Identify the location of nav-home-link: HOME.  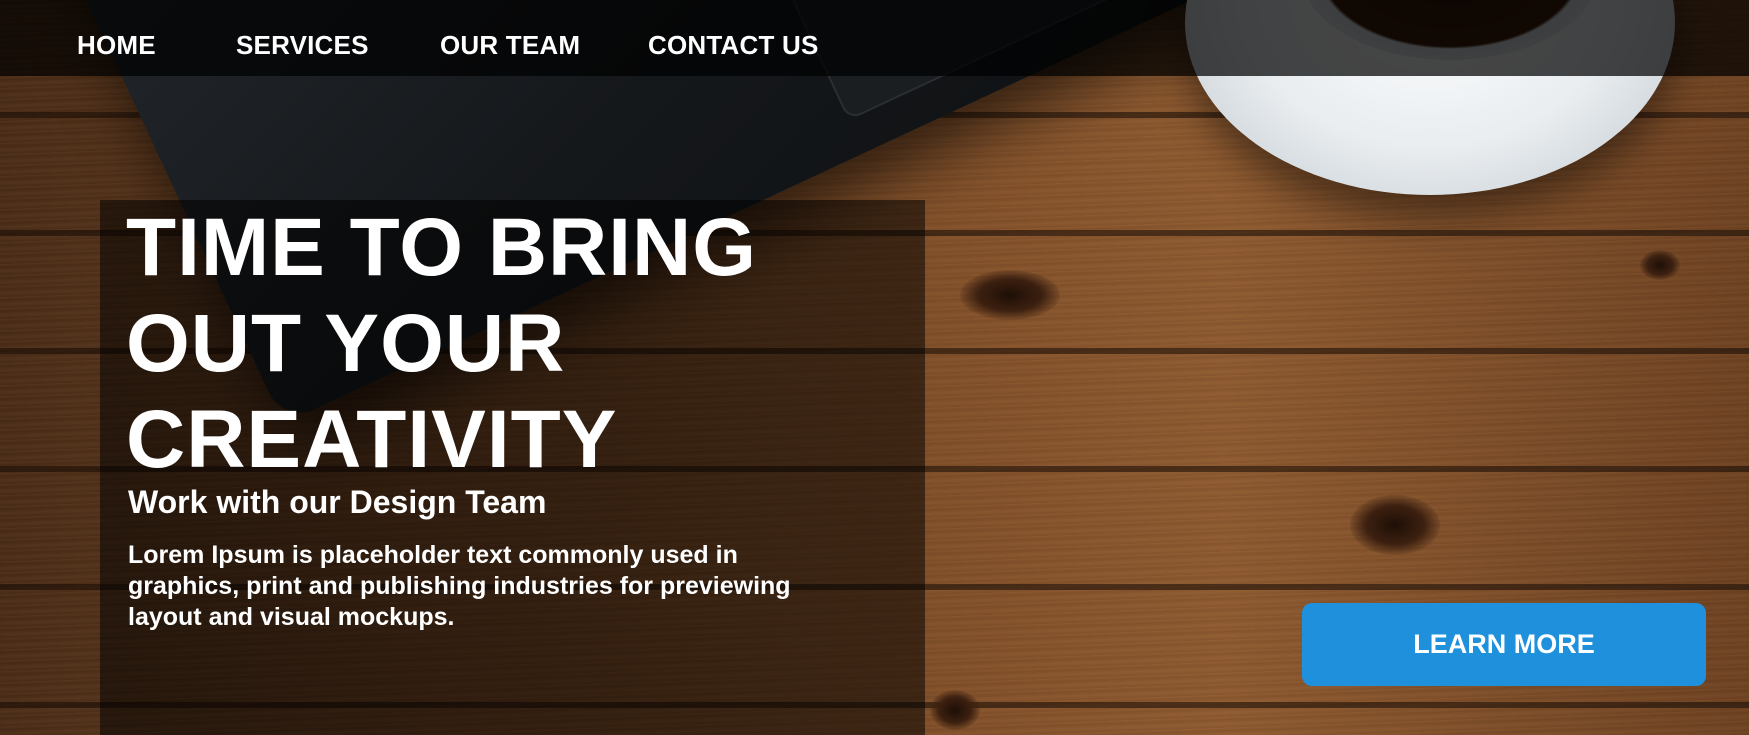
(116, 45).